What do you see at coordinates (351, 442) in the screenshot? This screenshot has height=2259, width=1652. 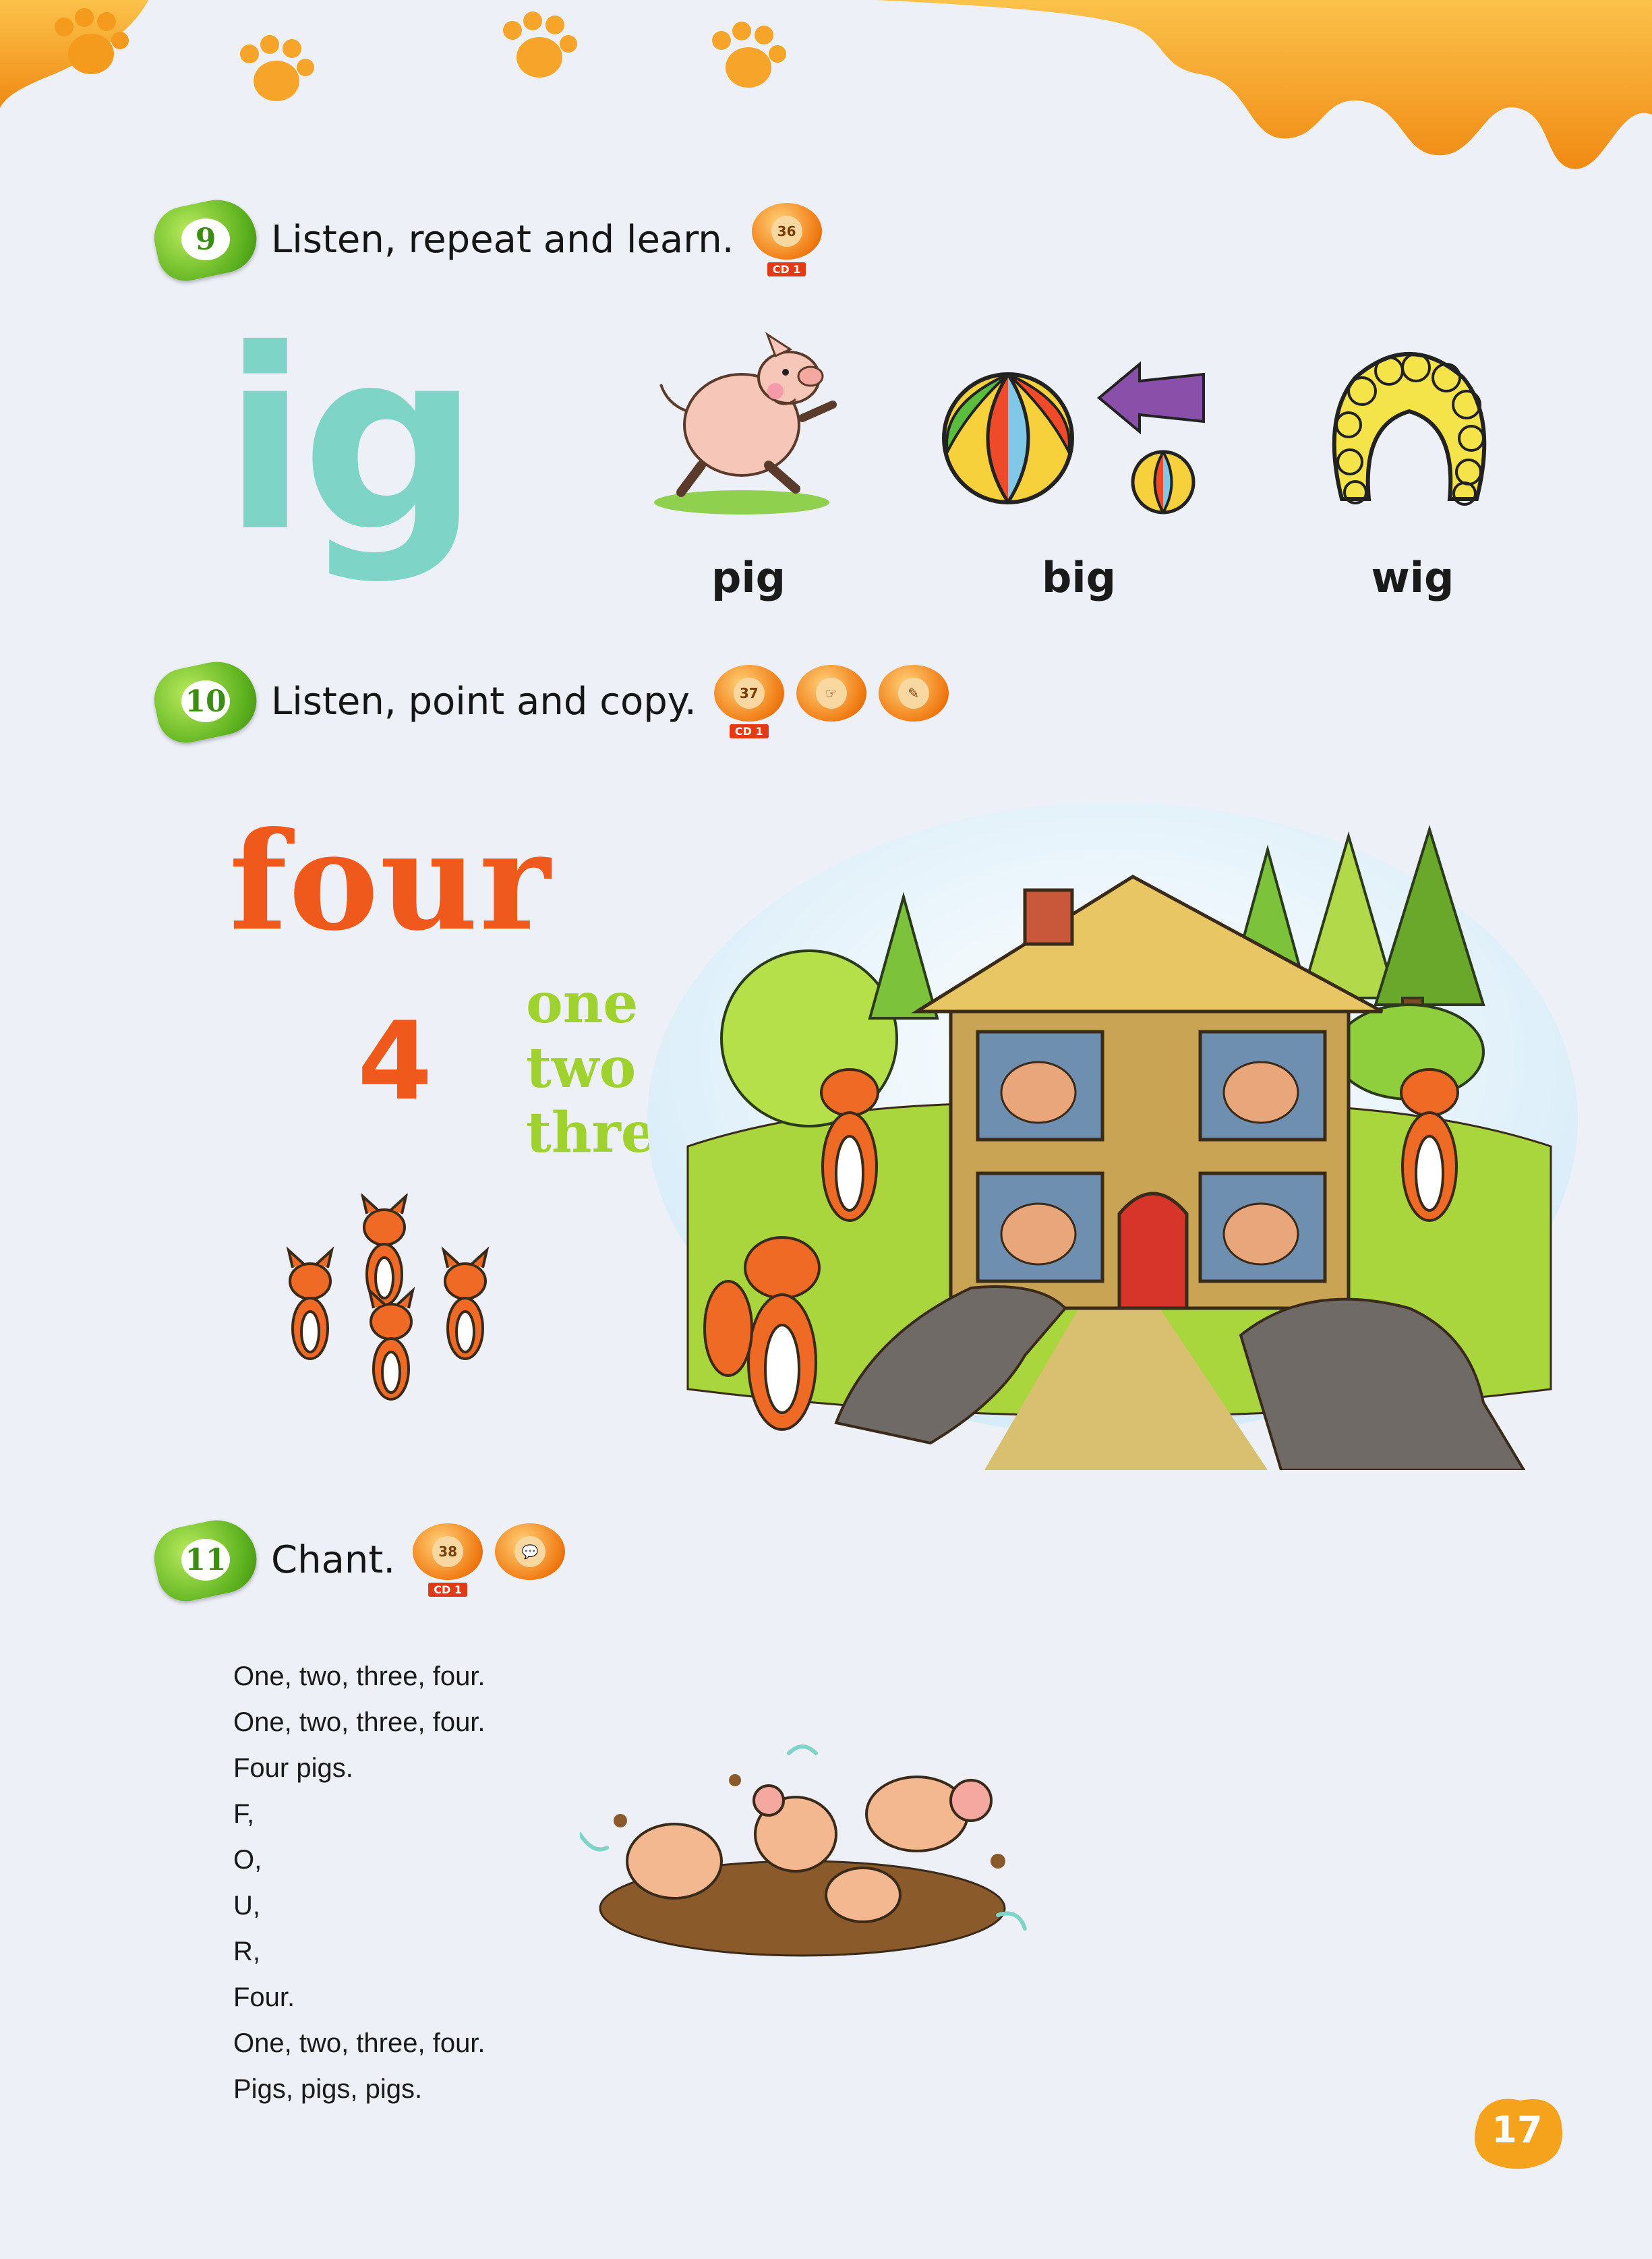 I see `phonics-sound: ig` at bounding box center [351, 442].